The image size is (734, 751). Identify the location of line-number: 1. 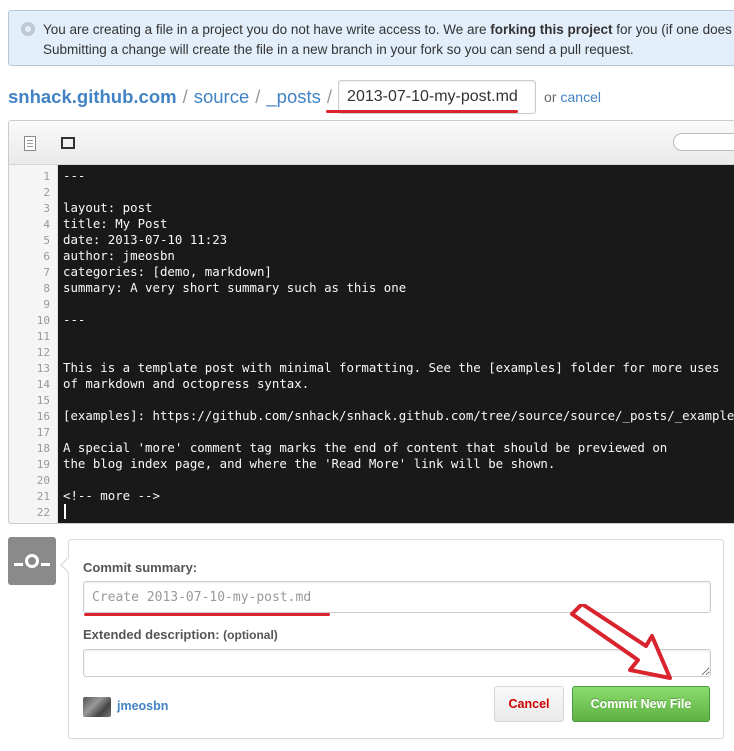
(46, 176).